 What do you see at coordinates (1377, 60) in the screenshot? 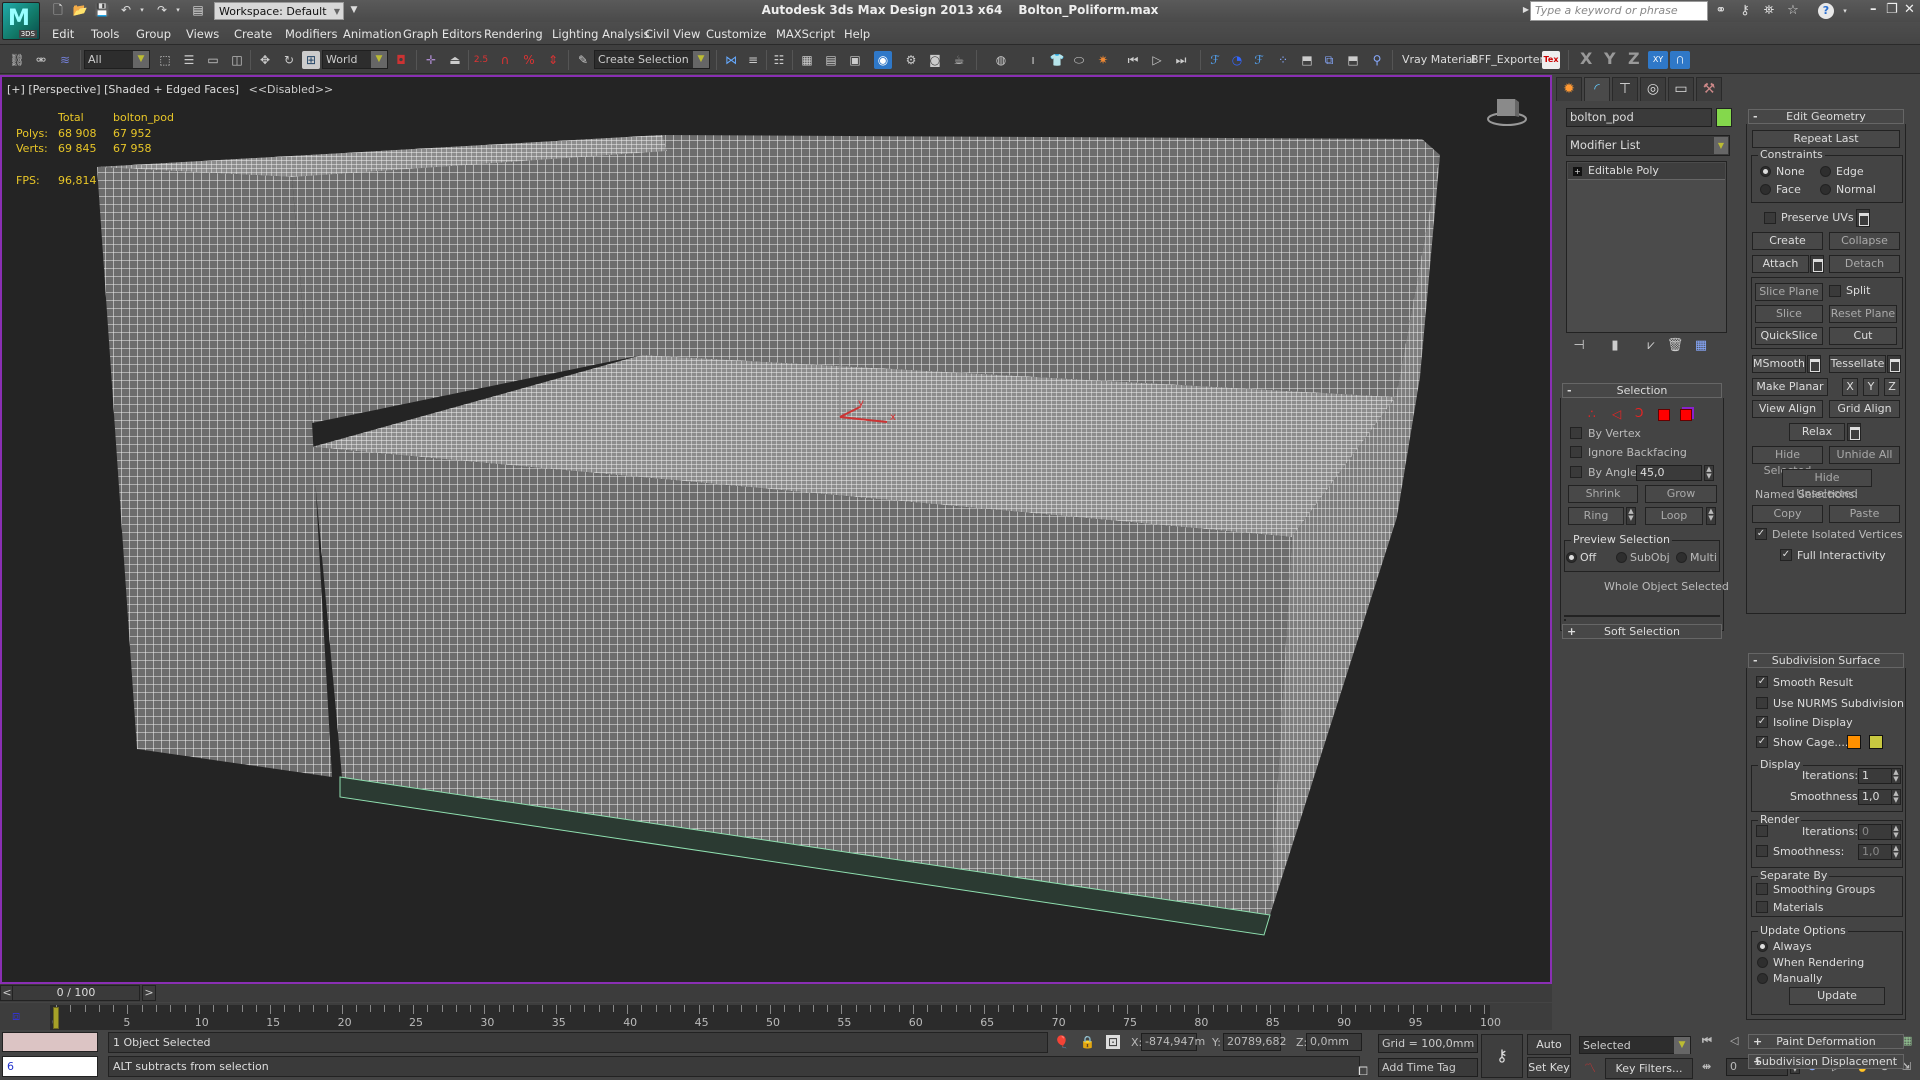
I see `script-tool-8-icon: ⚲` at bounding box center [1377, 60].